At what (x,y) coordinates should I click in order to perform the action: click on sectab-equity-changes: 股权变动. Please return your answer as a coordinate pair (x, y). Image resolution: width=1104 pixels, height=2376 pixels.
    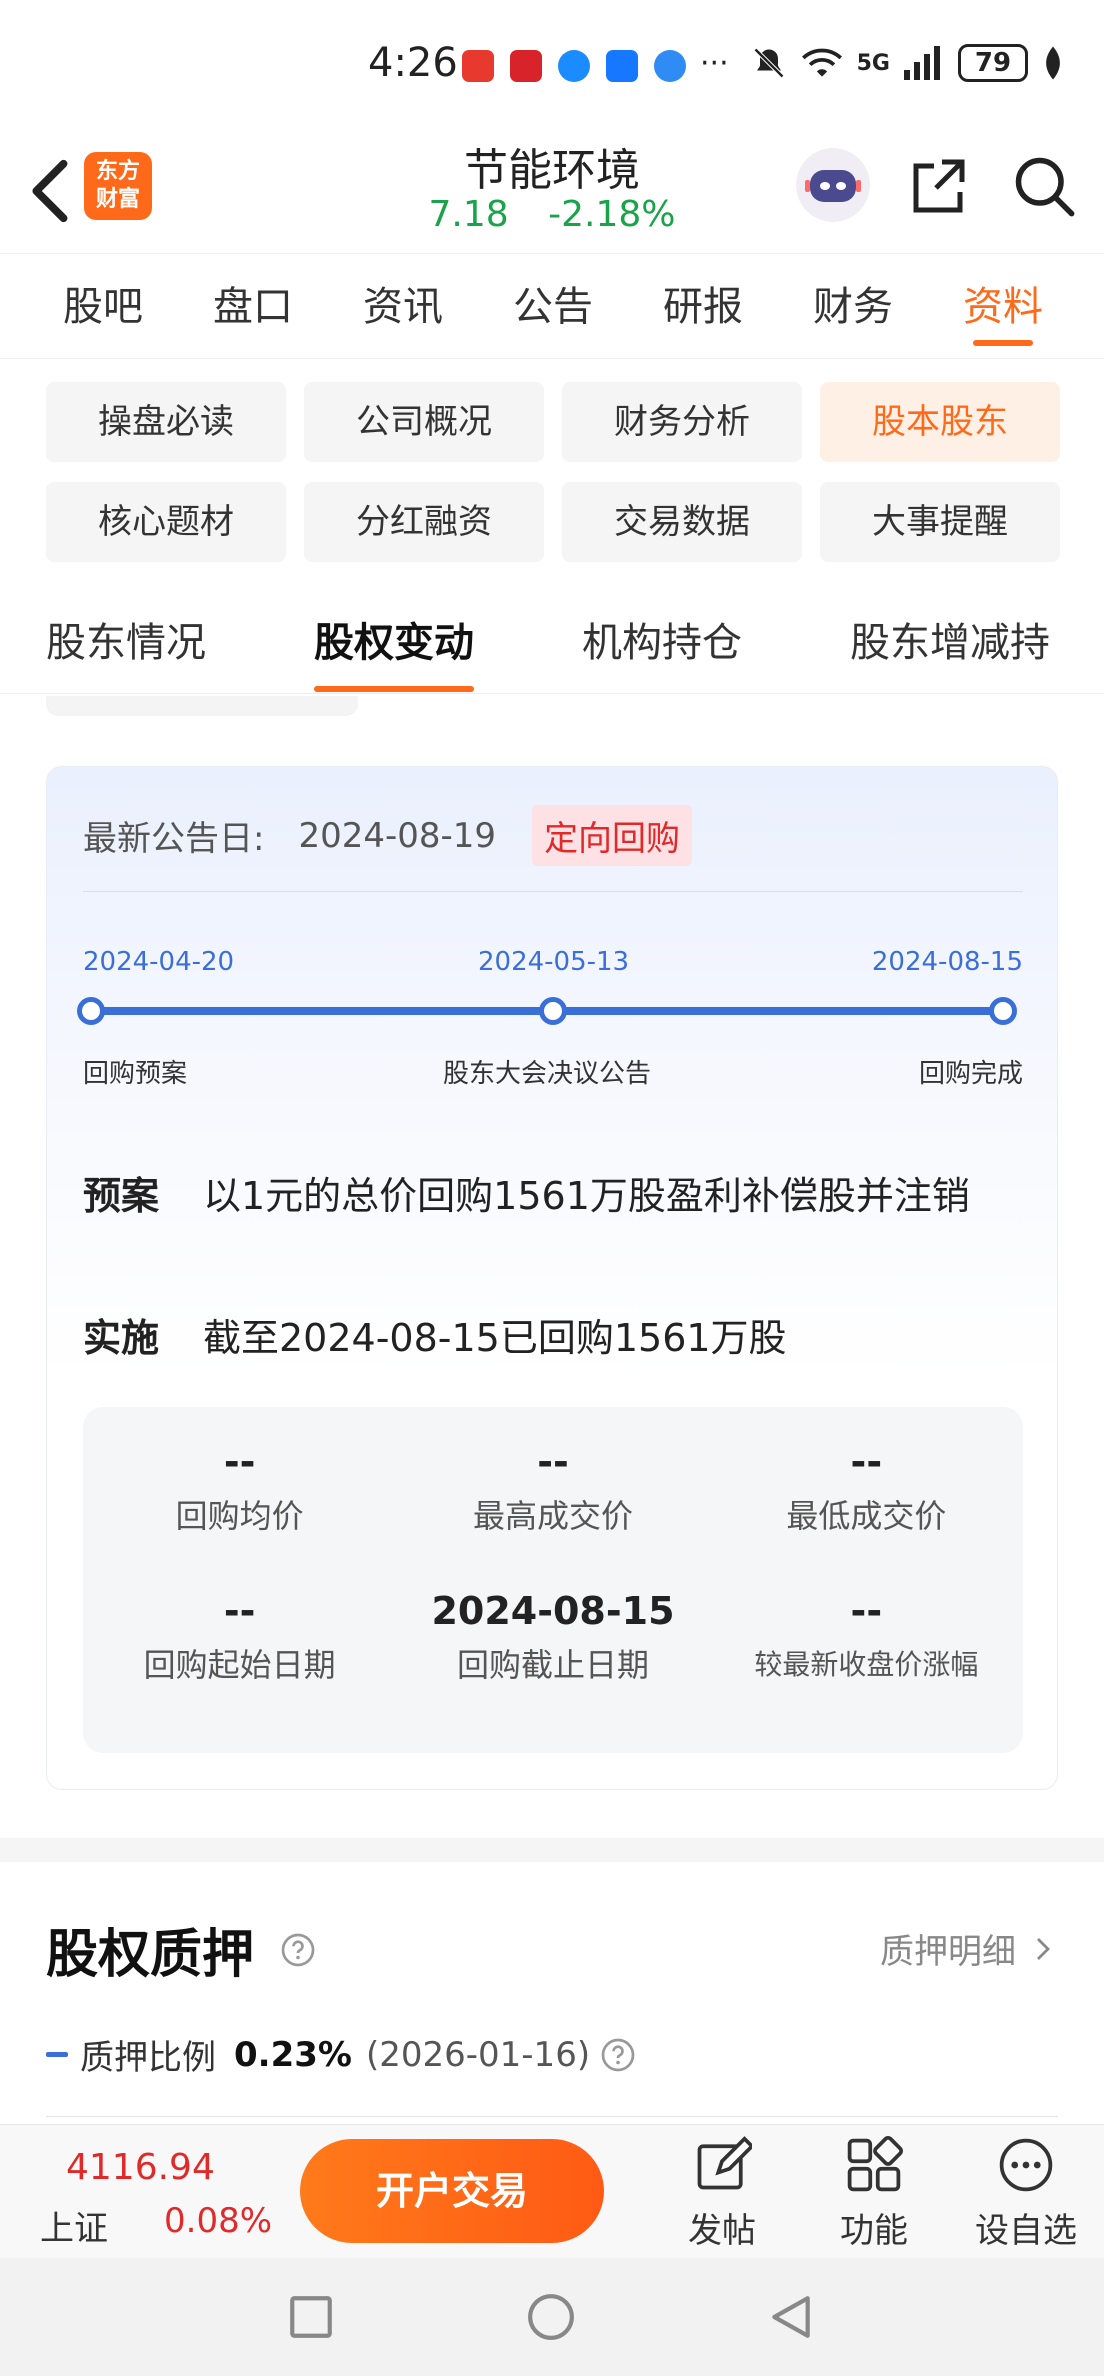
    Looking at the image, I should click on (394, 645).